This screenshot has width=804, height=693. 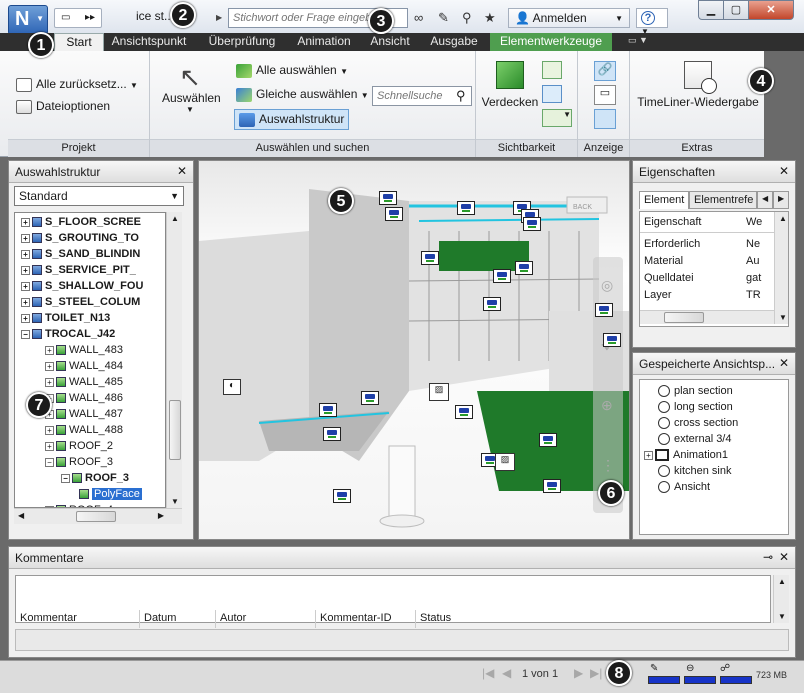 I want to click on tree-item: + ROOF_2, so click(x=79, y=447).